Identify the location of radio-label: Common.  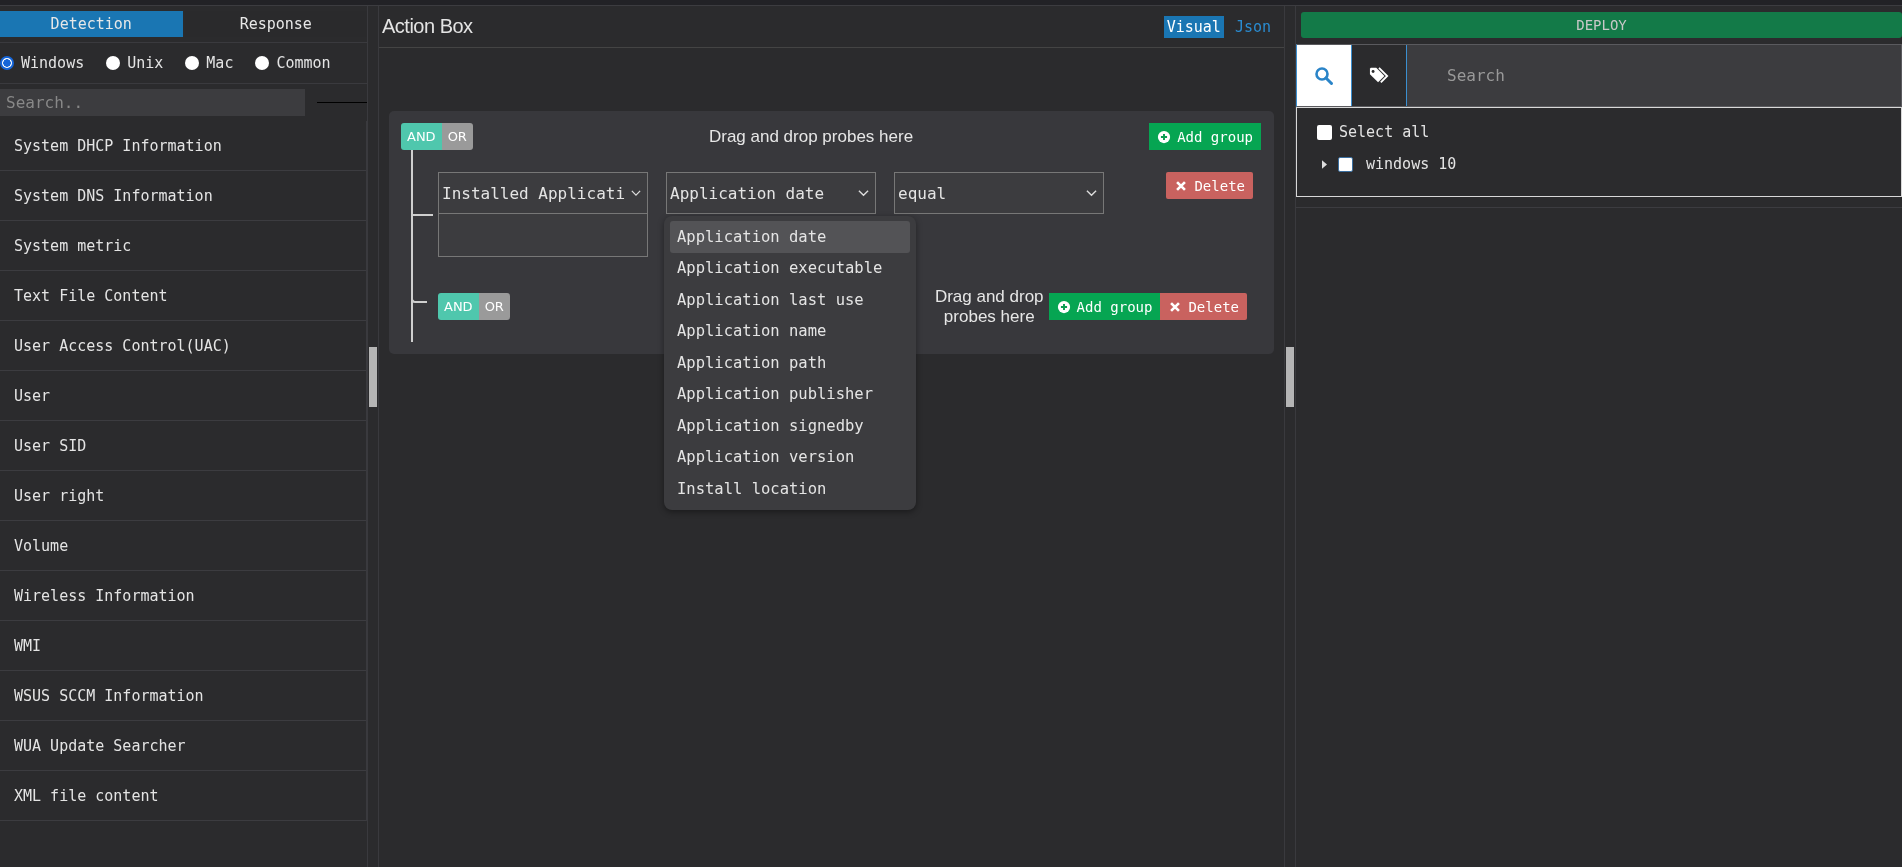
(303, 63).